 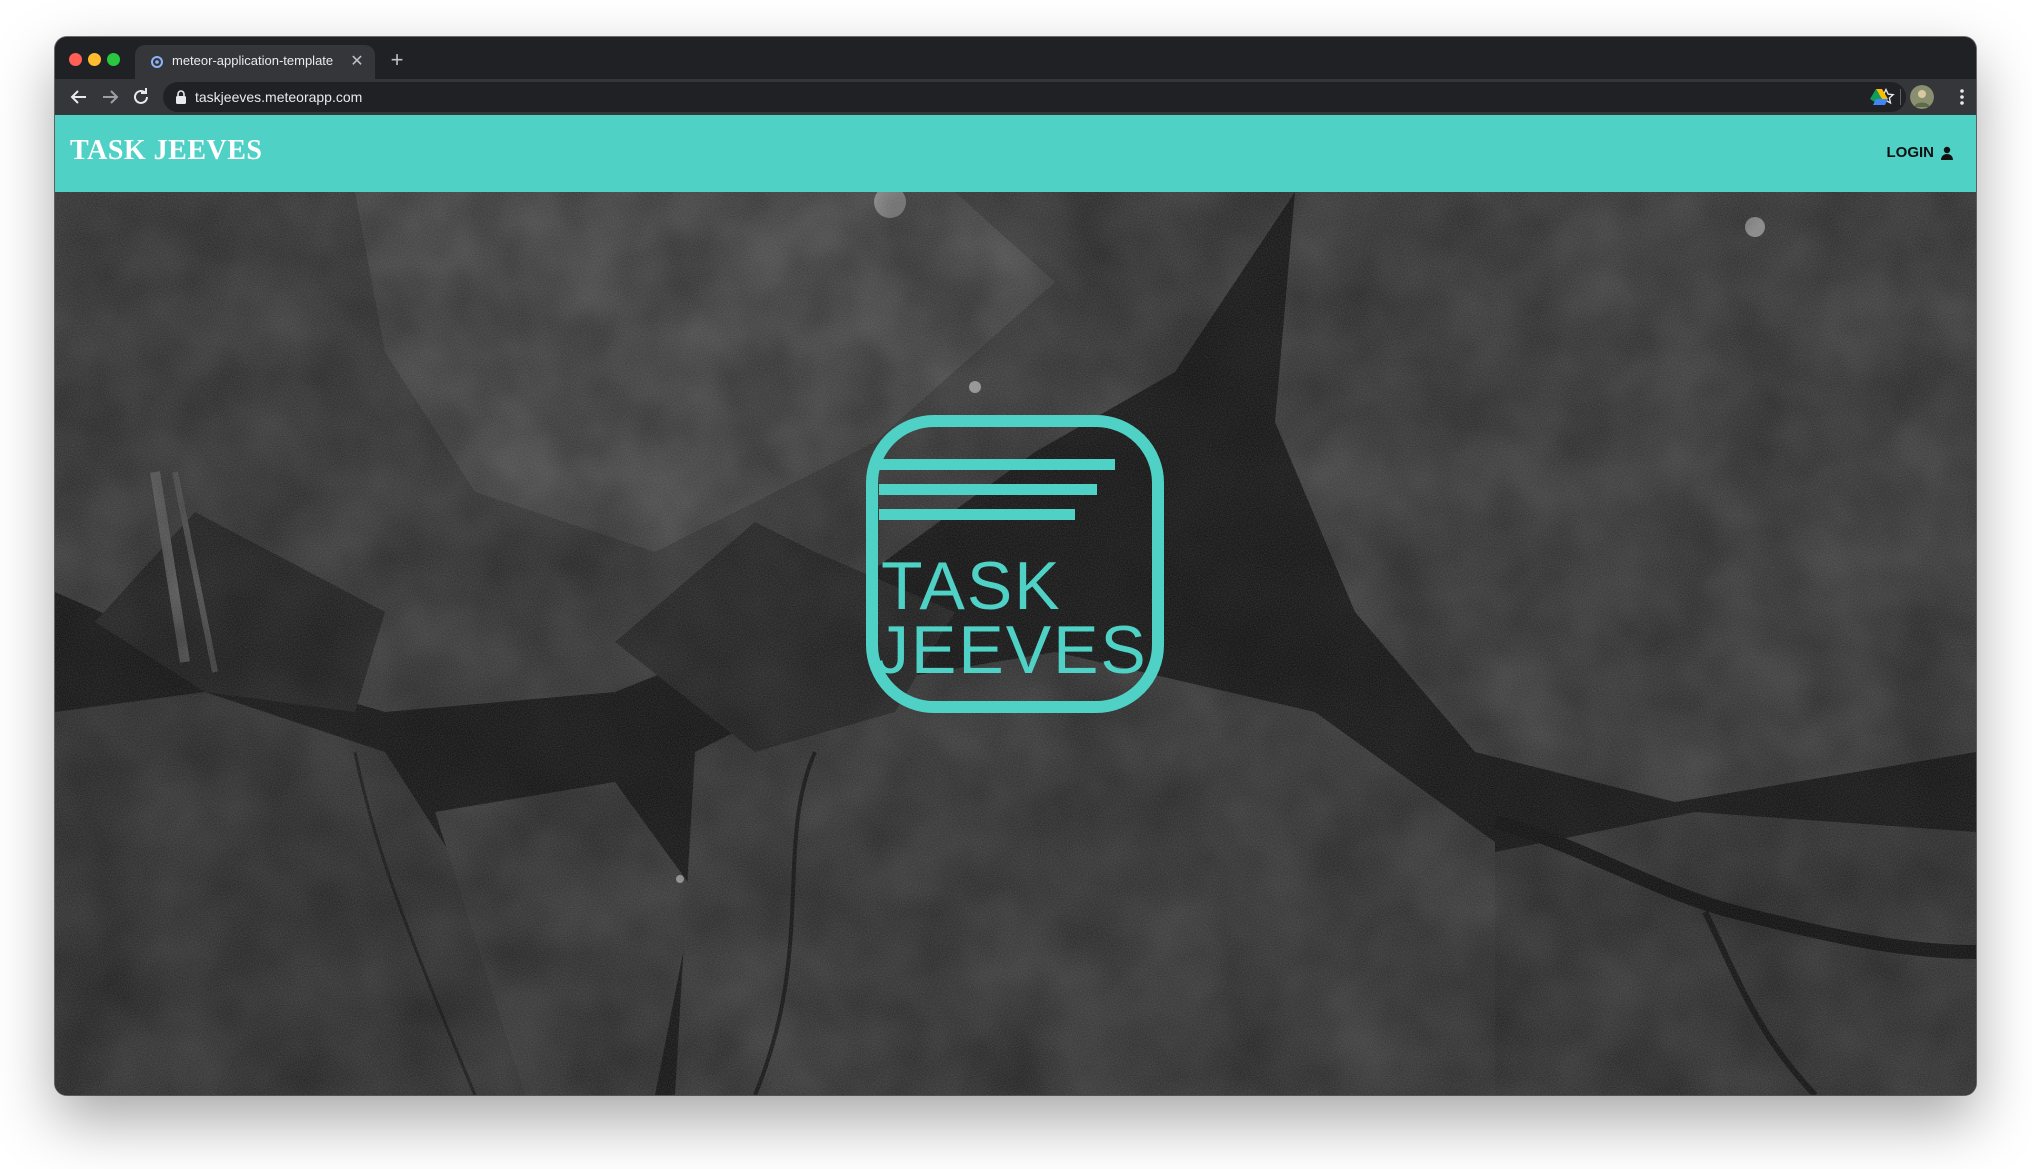 I want to click on browser-tab: meteor-application-template ✕, so click(x=255, y=62).